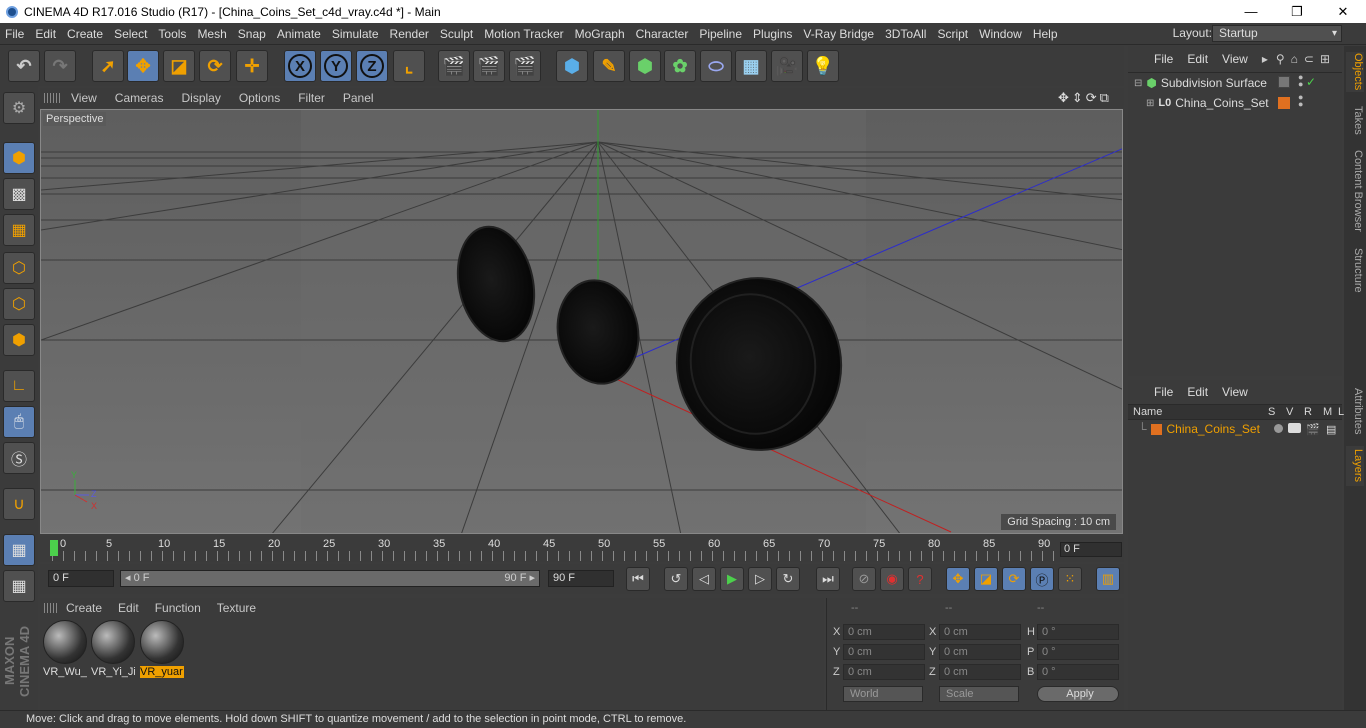 The width and height of the screenshot is (1366, 728). What do you see at coordinates (372, 66) in the screenshot?
I see `z-axis-lock-icon: Z` at bounding box center [372, 66].